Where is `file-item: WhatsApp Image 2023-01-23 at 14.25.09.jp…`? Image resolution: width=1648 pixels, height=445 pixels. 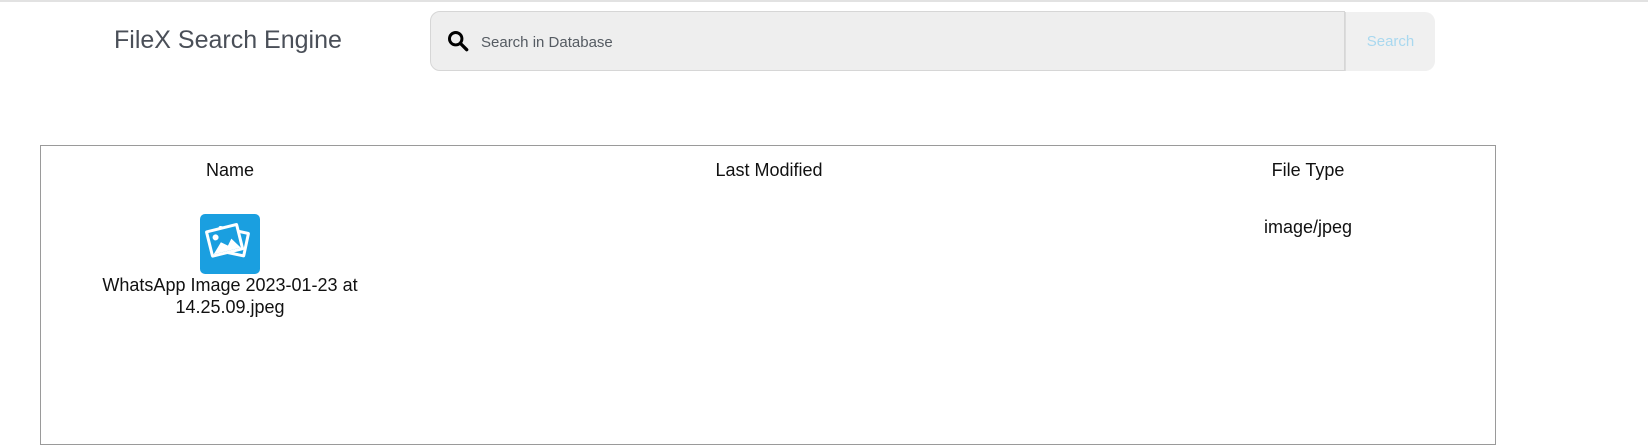
file-item: WhatsApp Image 2023-01-23 at 14.25.09.jp… is located at coordinates (230, 266).